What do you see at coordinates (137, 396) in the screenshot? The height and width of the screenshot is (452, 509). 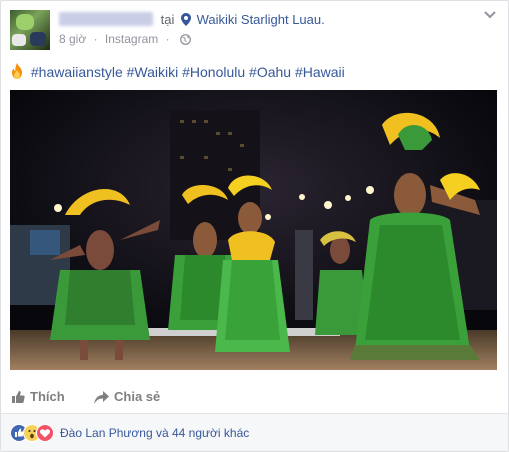 I see `share-label: Chia sẻ` at bounding box center [137, 396].